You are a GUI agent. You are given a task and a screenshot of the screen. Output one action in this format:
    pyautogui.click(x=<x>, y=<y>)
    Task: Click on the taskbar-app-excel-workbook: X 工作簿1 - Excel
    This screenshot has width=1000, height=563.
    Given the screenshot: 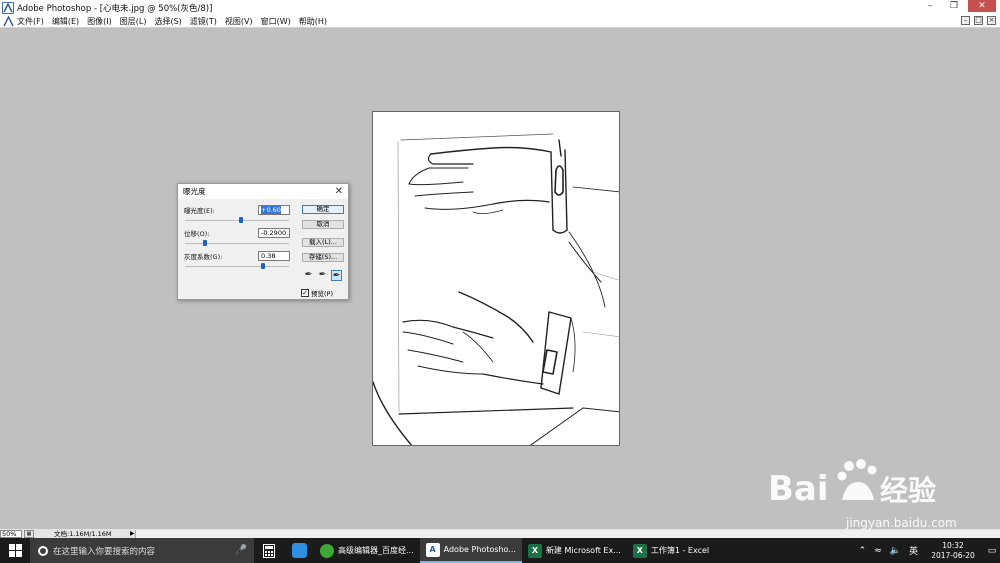 What is the action you would take?
    pyautogui.click(x=671, y=550)
    